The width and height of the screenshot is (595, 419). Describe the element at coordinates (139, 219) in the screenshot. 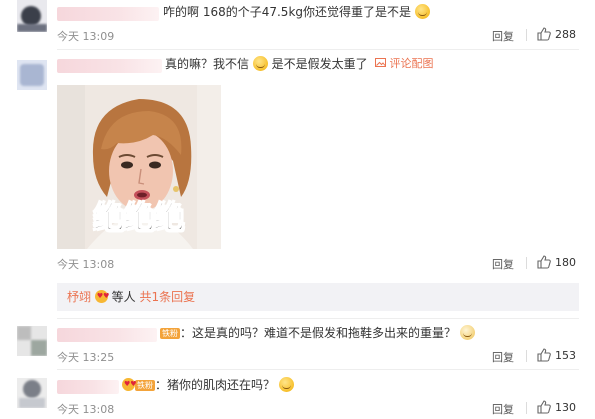

I see `meme-caption: 绝绝绝` at that location.